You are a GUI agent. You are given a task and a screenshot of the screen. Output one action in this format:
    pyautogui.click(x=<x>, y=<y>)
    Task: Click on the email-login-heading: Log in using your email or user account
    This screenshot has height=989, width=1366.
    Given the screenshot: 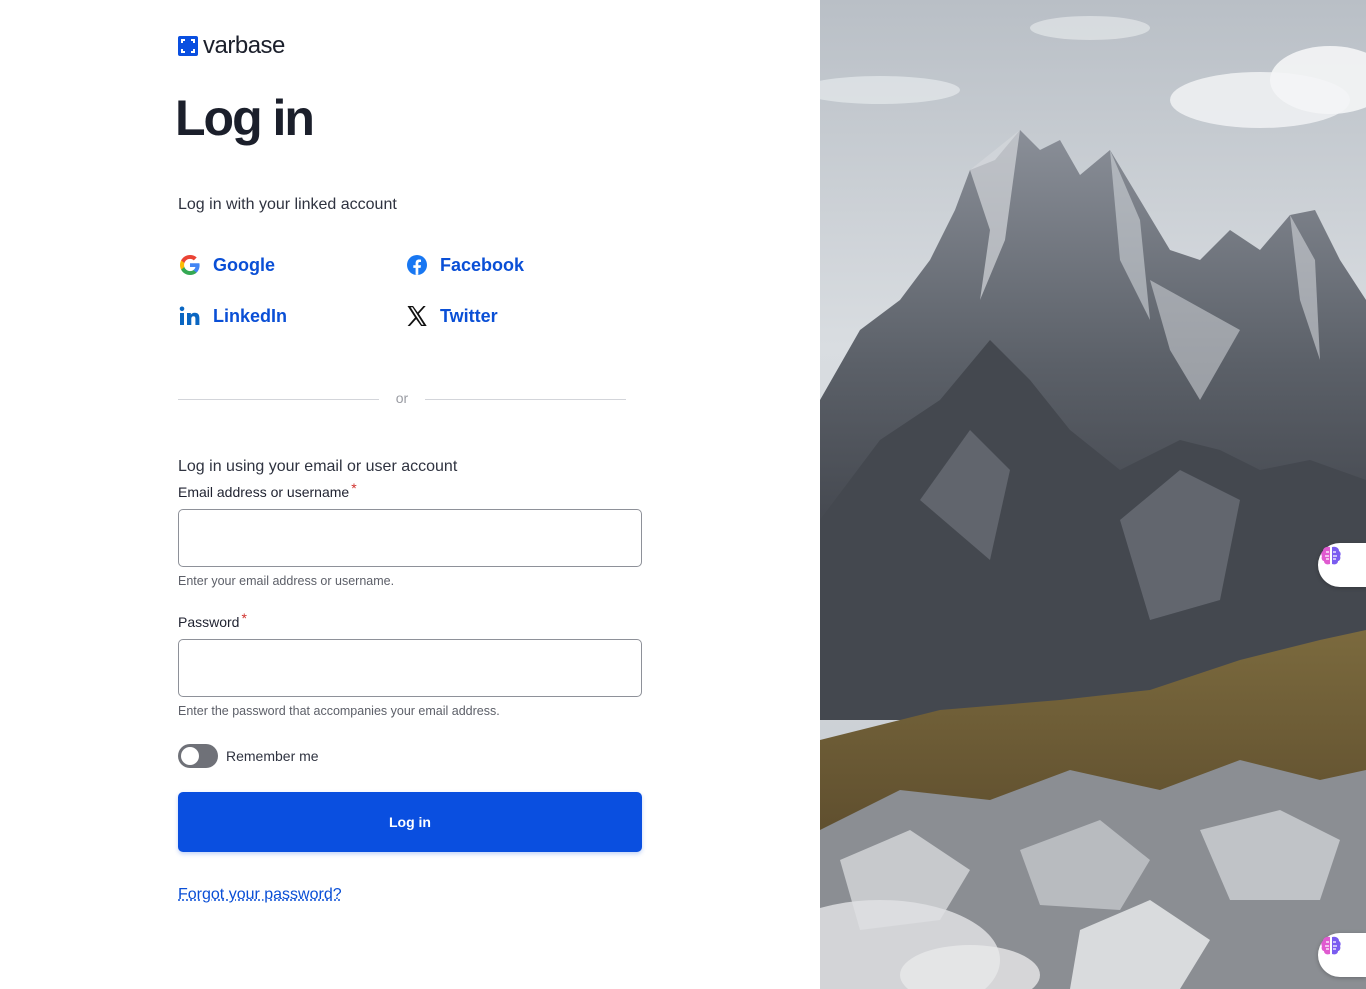 What is the action you would take?
    pyautogui.click(x=318, y=466)
    